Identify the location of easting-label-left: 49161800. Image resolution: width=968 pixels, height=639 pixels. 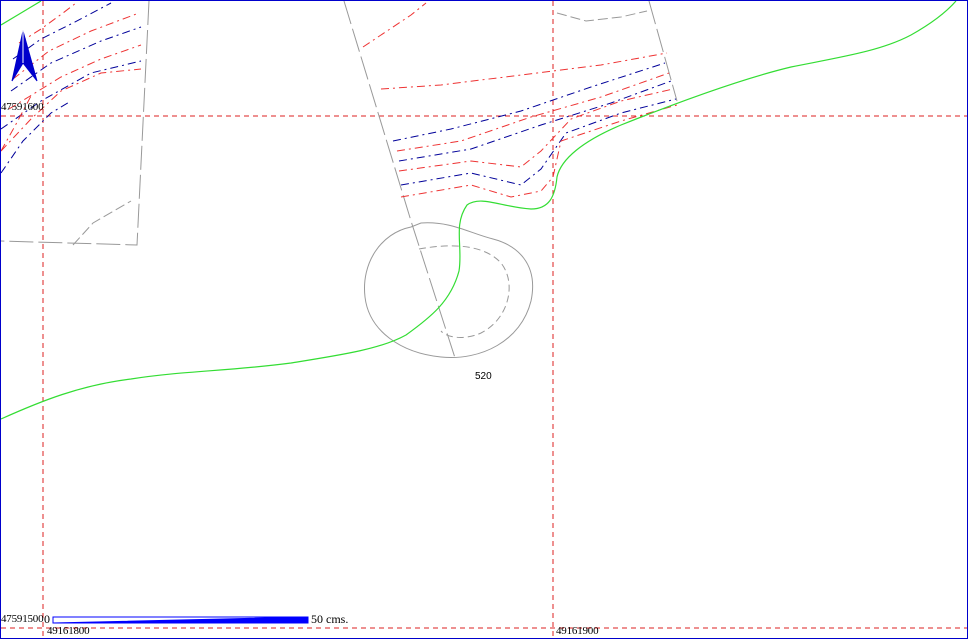
(68, 631).